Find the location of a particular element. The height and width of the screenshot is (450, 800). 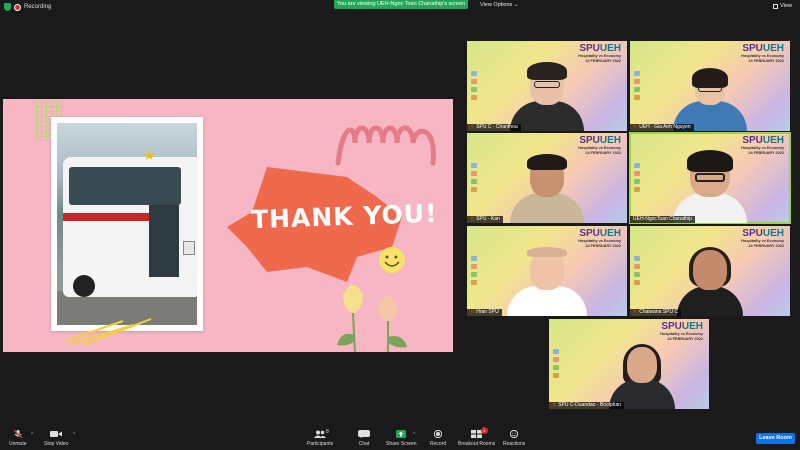

chat-button: Chat is located at coordinates (364, 438).